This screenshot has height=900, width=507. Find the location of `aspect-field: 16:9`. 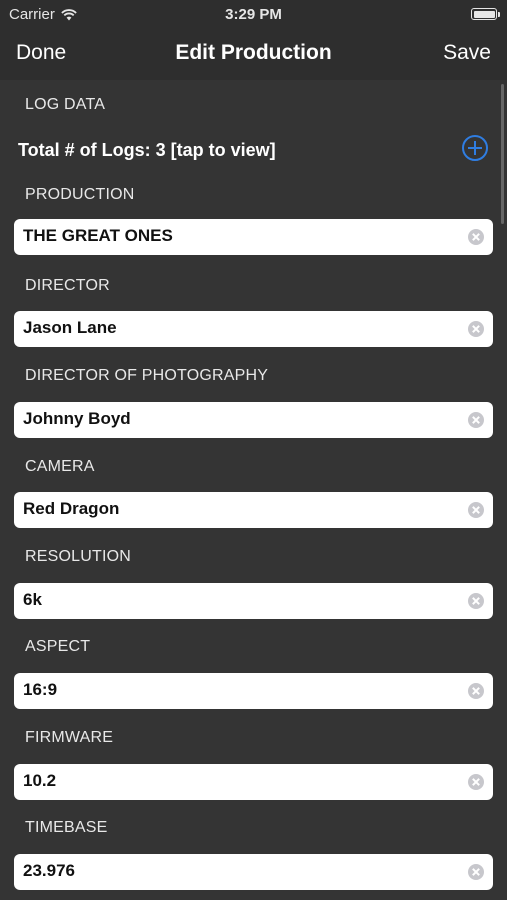

aspect-field: 16:9 is located at coordinates (253, 691).